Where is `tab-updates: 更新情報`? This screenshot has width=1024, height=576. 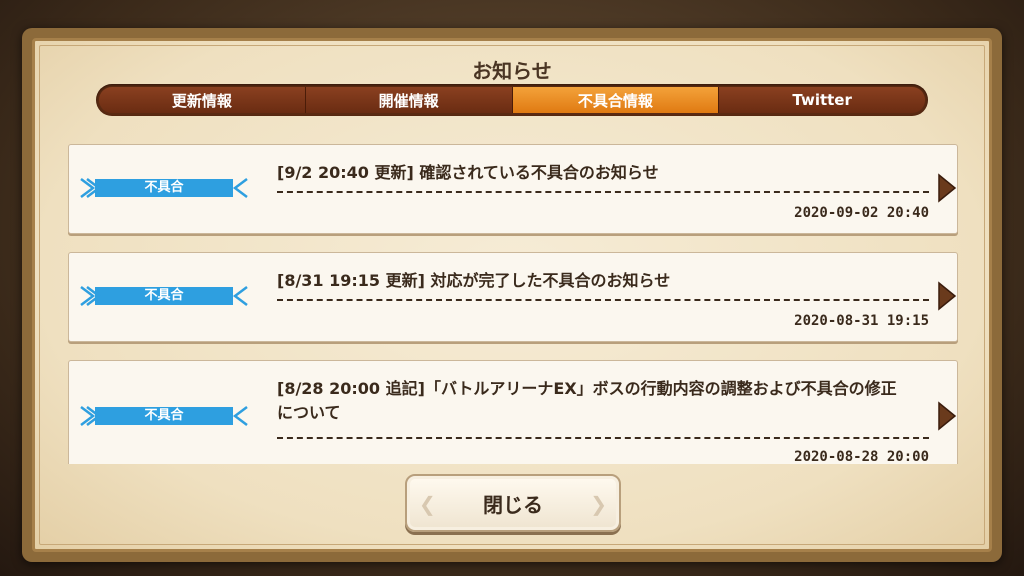
tab-updates: 更新情報 is located at coordinates (202, 100).